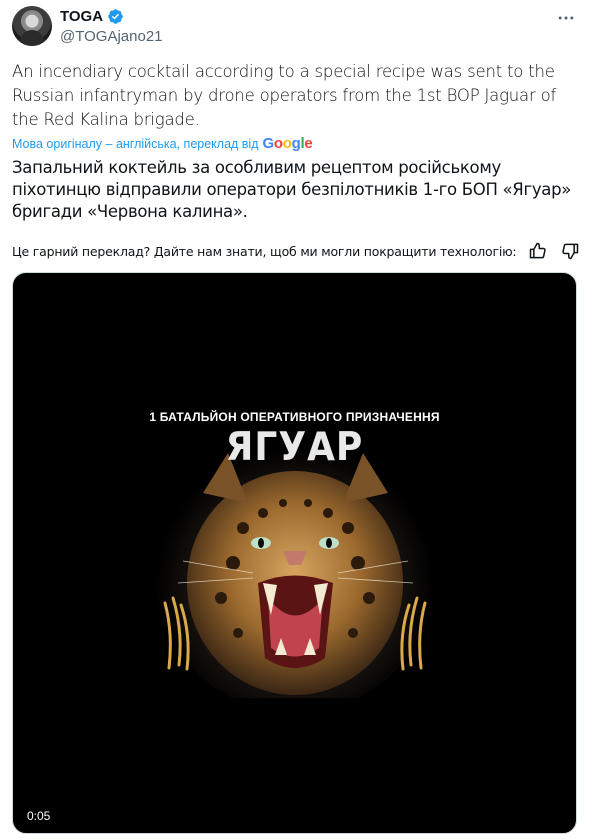 The image size is (594, 840). What do you see at coordinates (115, 16) in the screenshot?
I see `verified-badge-icon` at bounding box center [115, 16].